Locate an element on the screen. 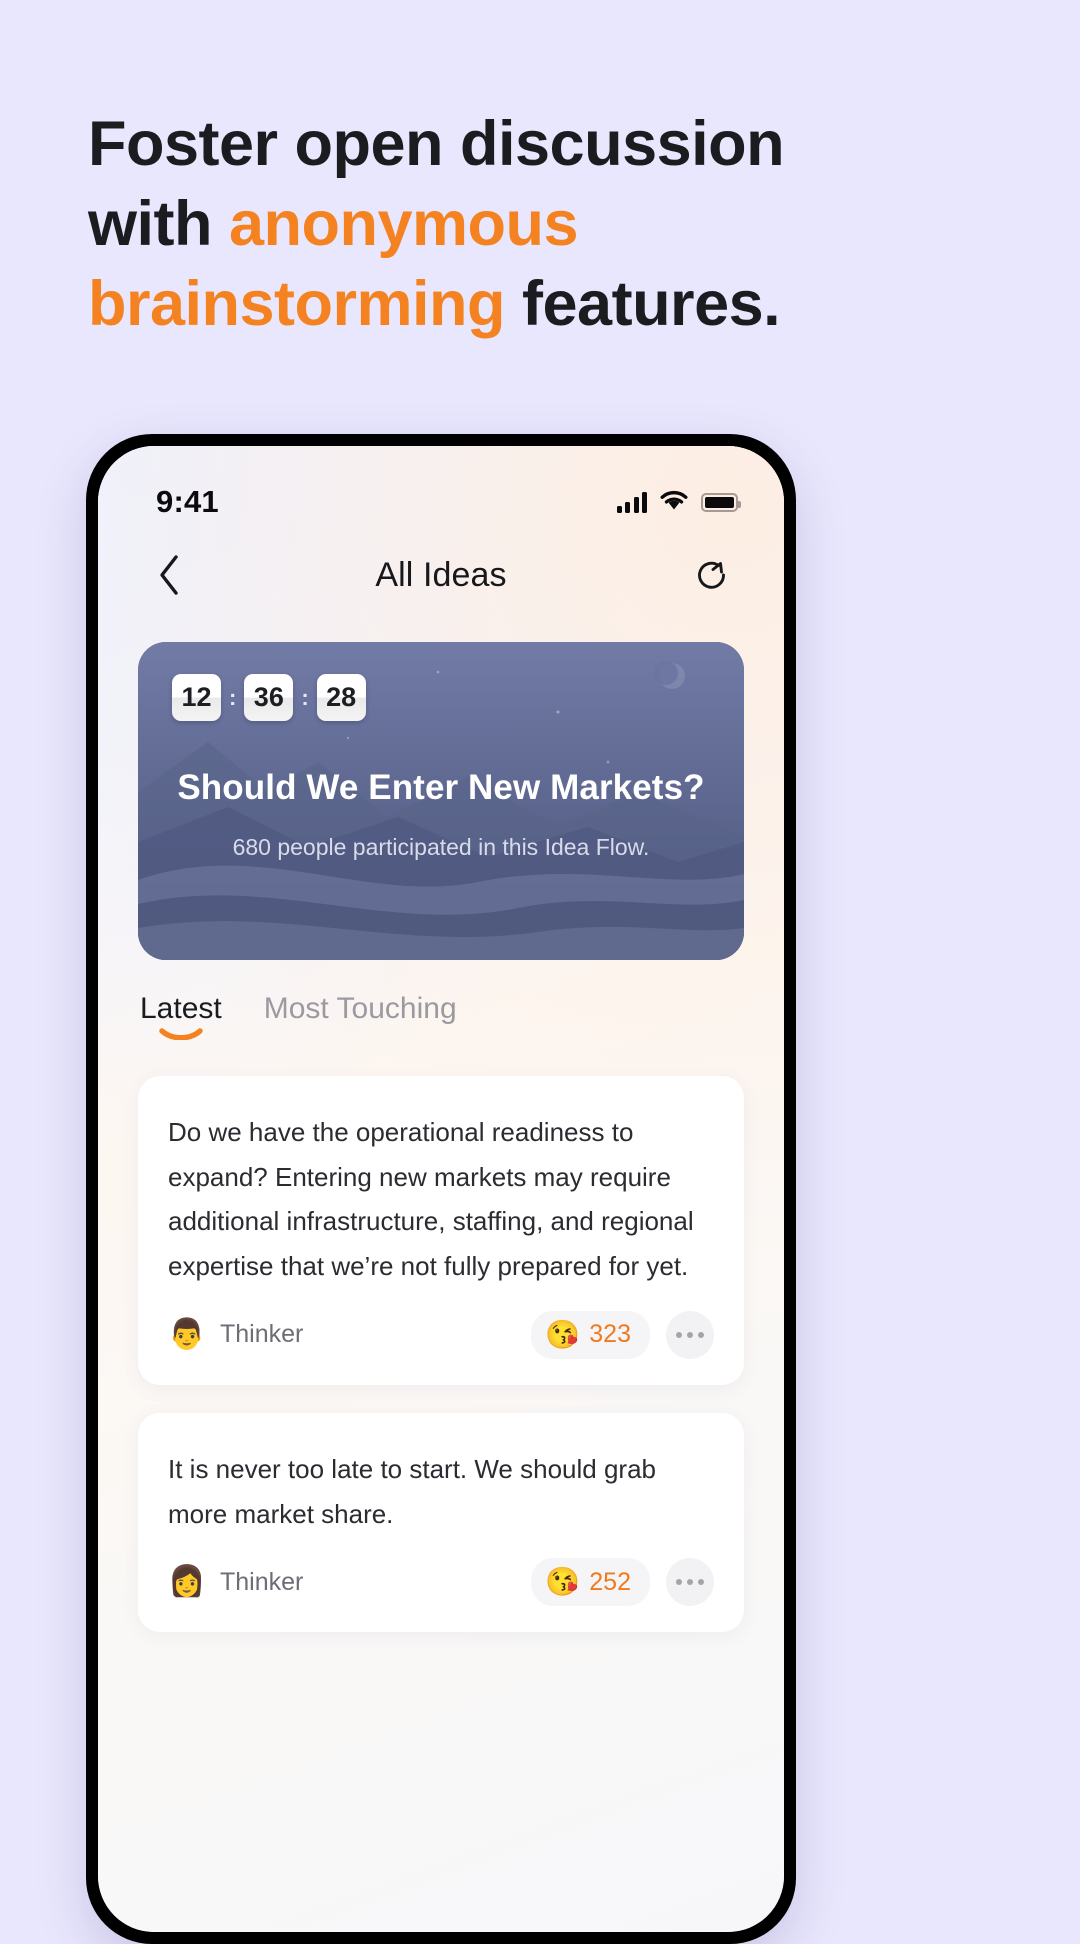  page-title: All Ideas is located at coordinates (441, 574).